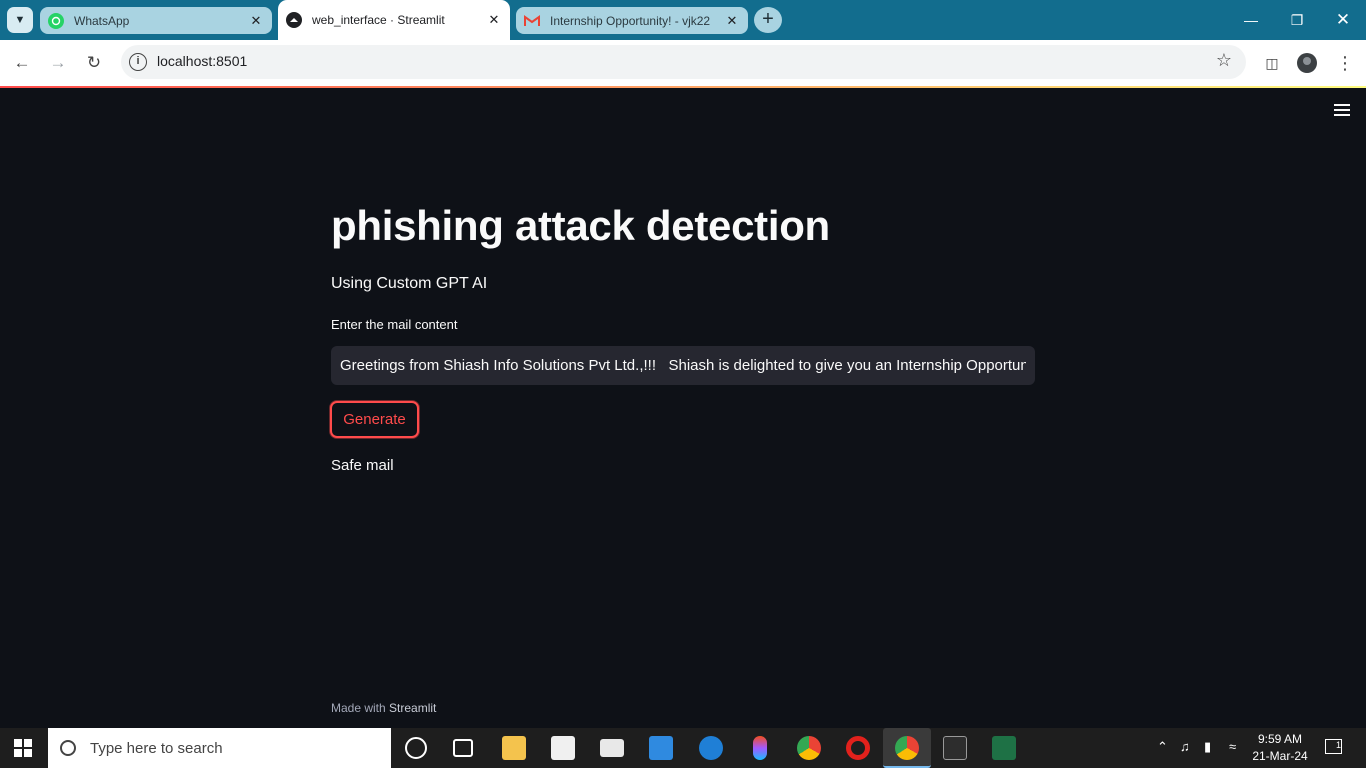 The image size is (1366, 768). I want to click on url-text: localhost:8501, so click(202, 61).